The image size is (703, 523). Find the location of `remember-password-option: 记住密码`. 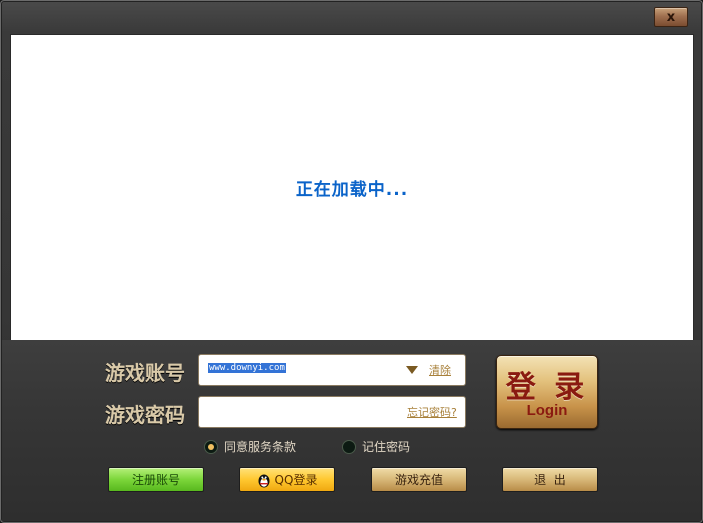

remember-password-option: 记住密码 is located at coordinates (376, 446).